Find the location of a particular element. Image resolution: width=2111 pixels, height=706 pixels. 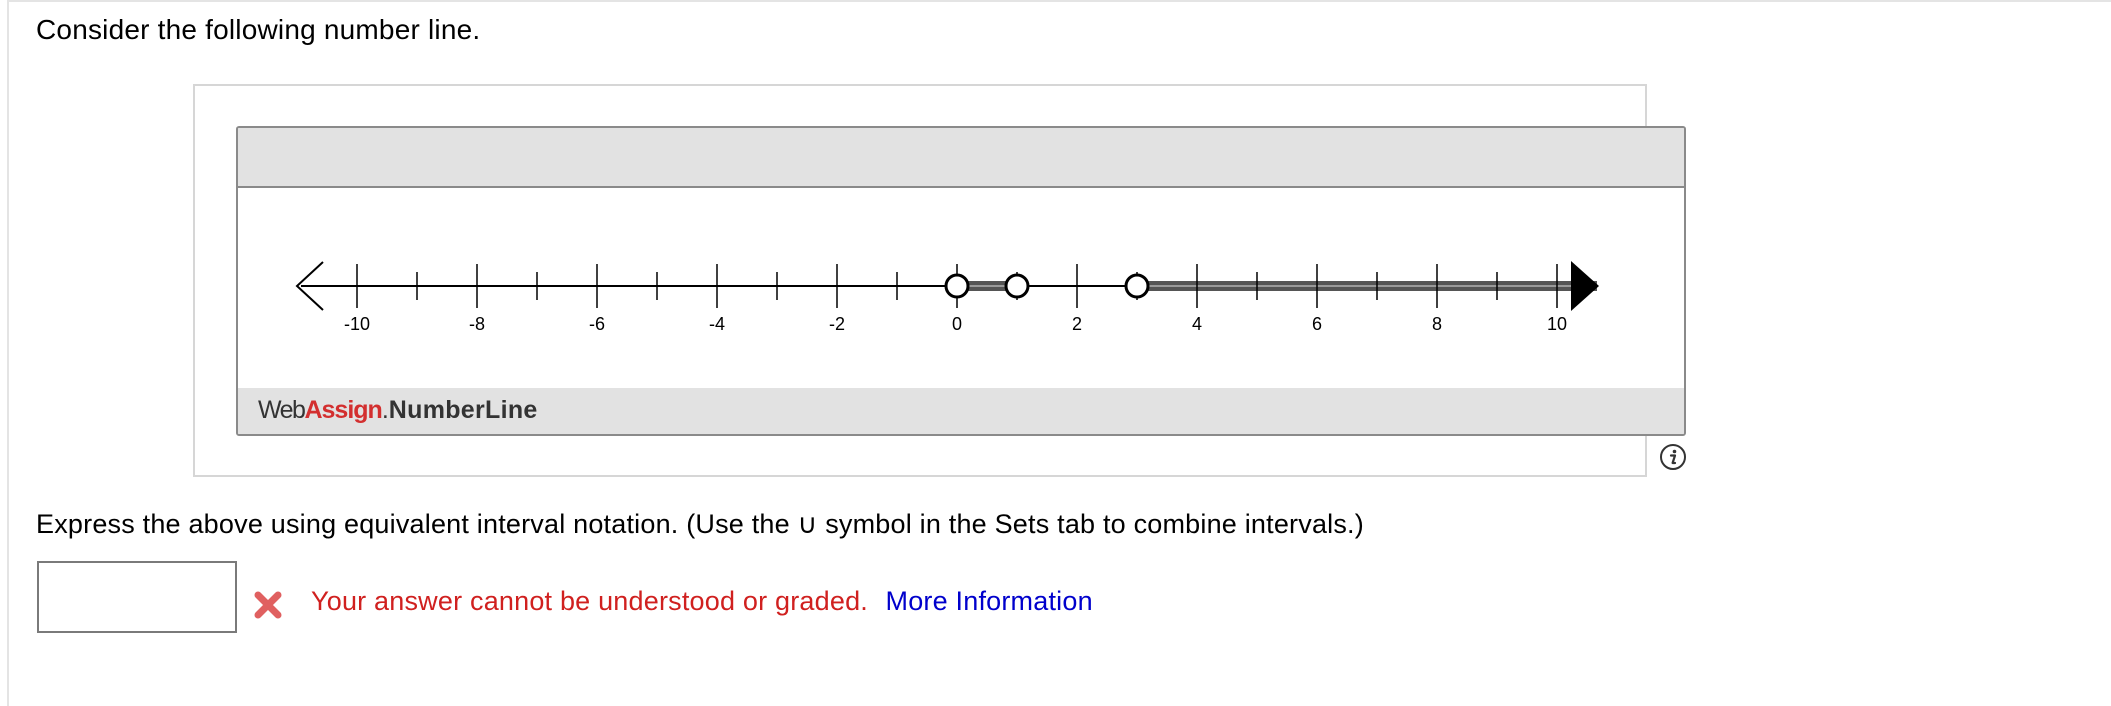

answer-input is located at coordinates (137, 597).